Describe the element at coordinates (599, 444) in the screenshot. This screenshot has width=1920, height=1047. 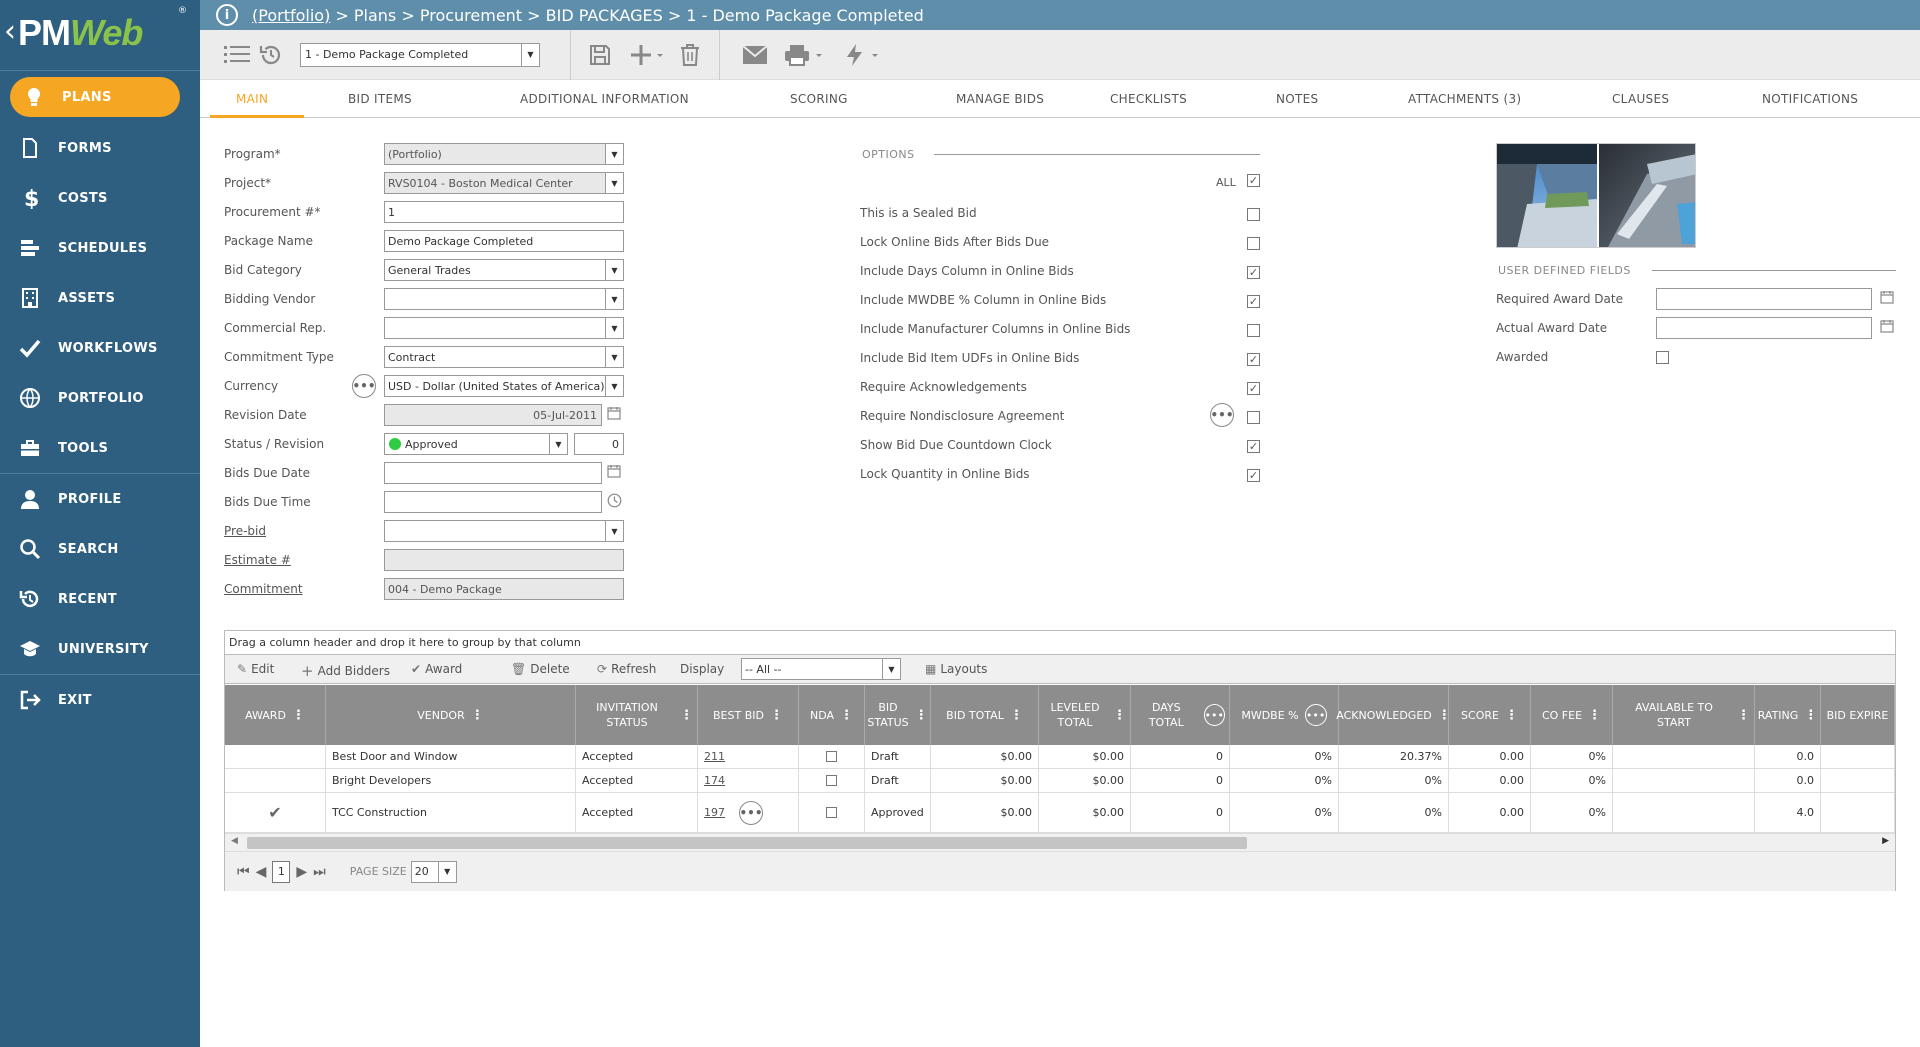
I see `revision-input: 0` at that location.